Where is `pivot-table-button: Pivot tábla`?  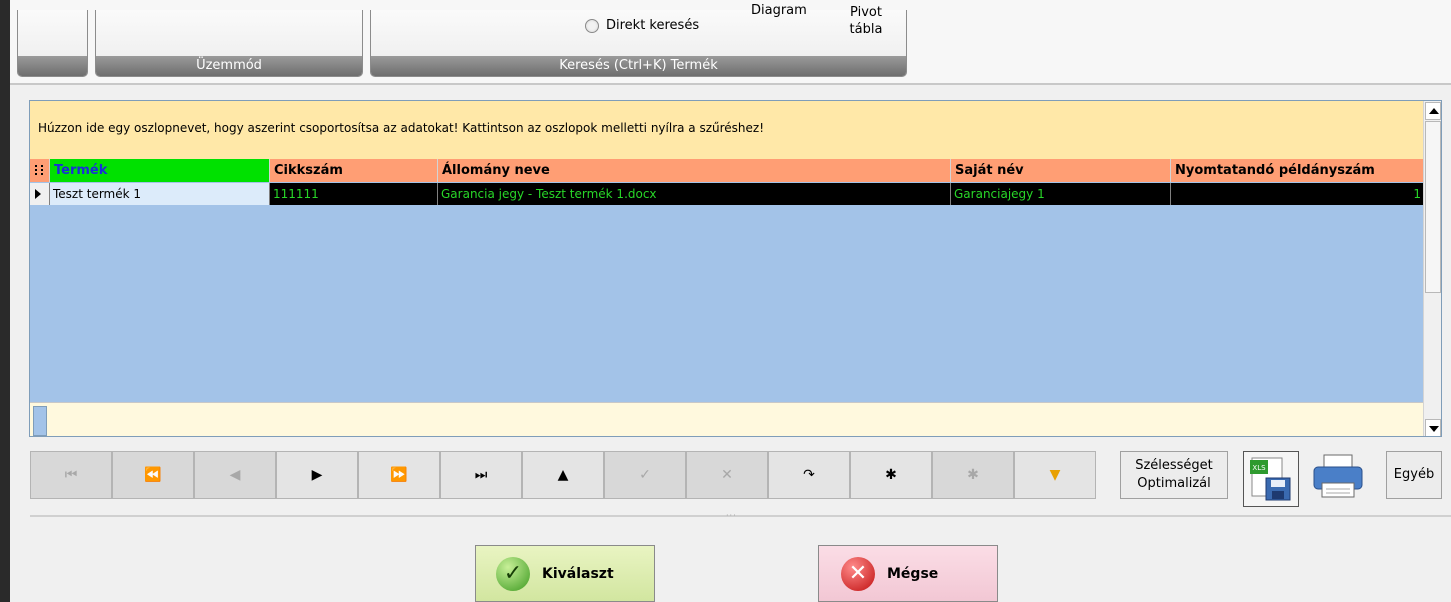 pivot-table-button: Pivot tábla is located at coordinates (866, 21).